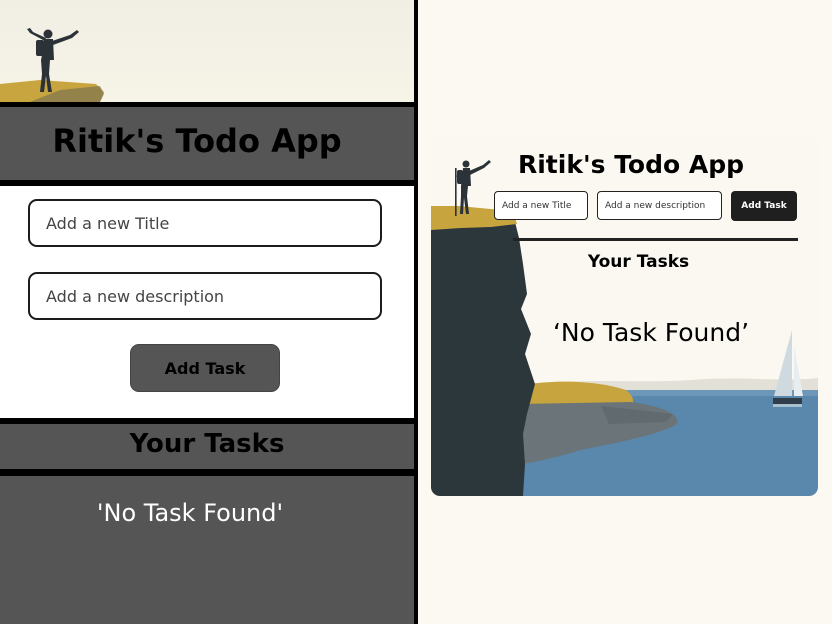 The height and width of the screenshot is (624, 832). Describe the element at coordinates (651, 332) in the screenshot. I see `empty-state-message: ‘No Task Found’` at that location.